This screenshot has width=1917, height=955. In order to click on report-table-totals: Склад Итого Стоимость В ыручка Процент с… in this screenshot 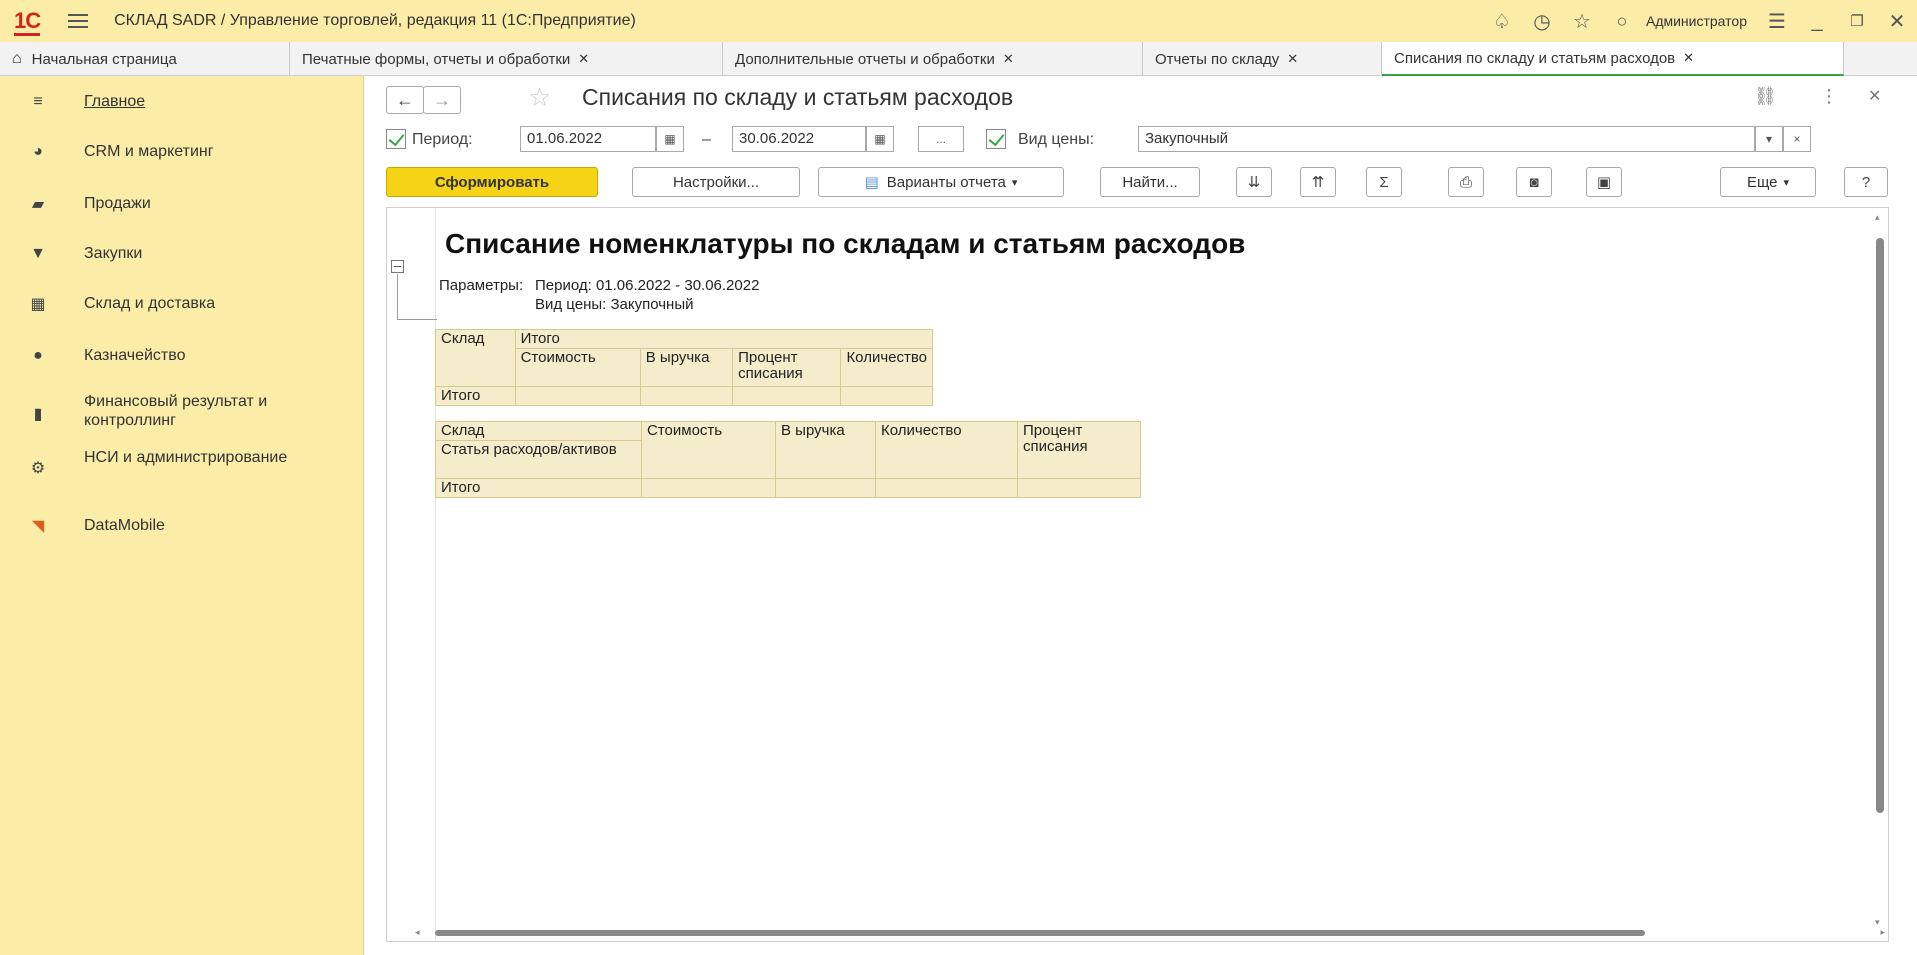, I will do `click(684, 367)`.